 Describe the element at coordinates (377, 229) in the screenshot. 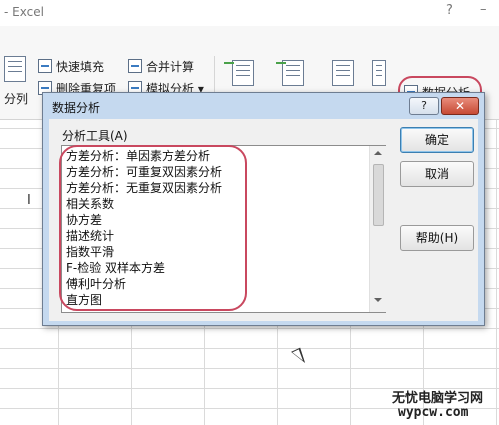

I see `list-scrollbar` at that location.